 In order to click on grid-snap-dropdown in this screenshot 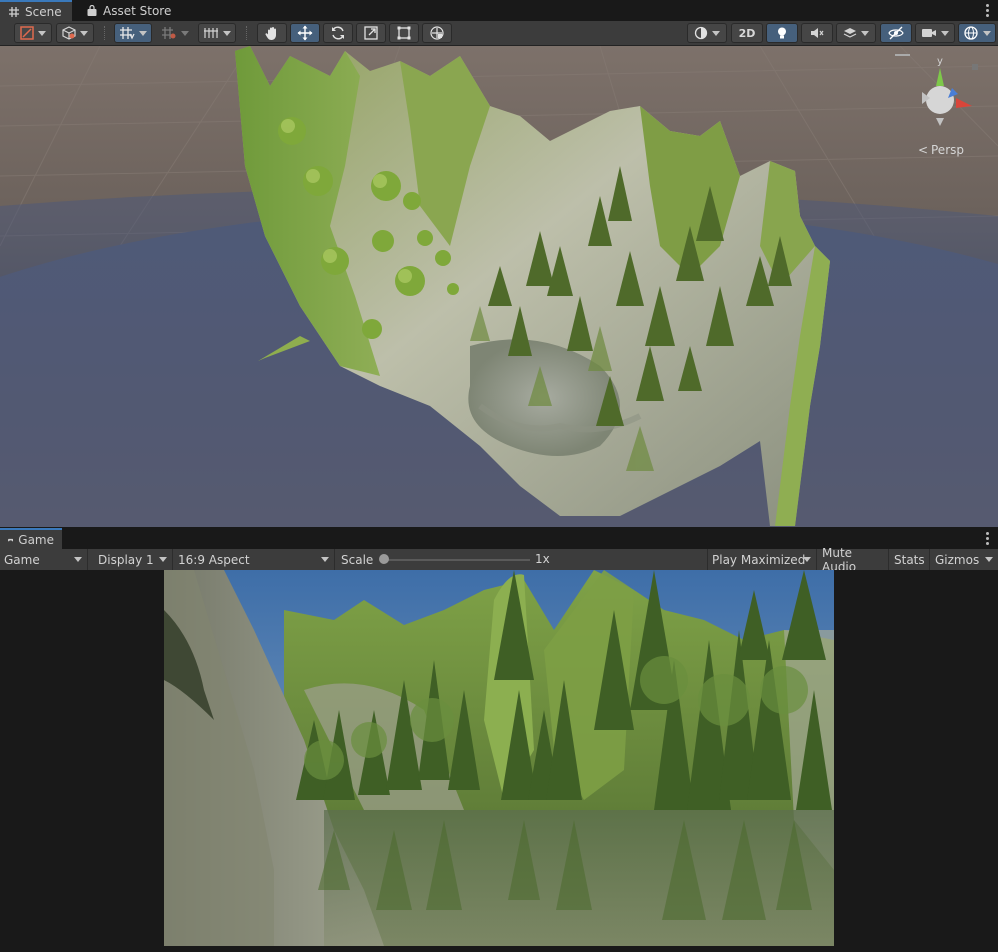, I will do `click(133, 33)`.